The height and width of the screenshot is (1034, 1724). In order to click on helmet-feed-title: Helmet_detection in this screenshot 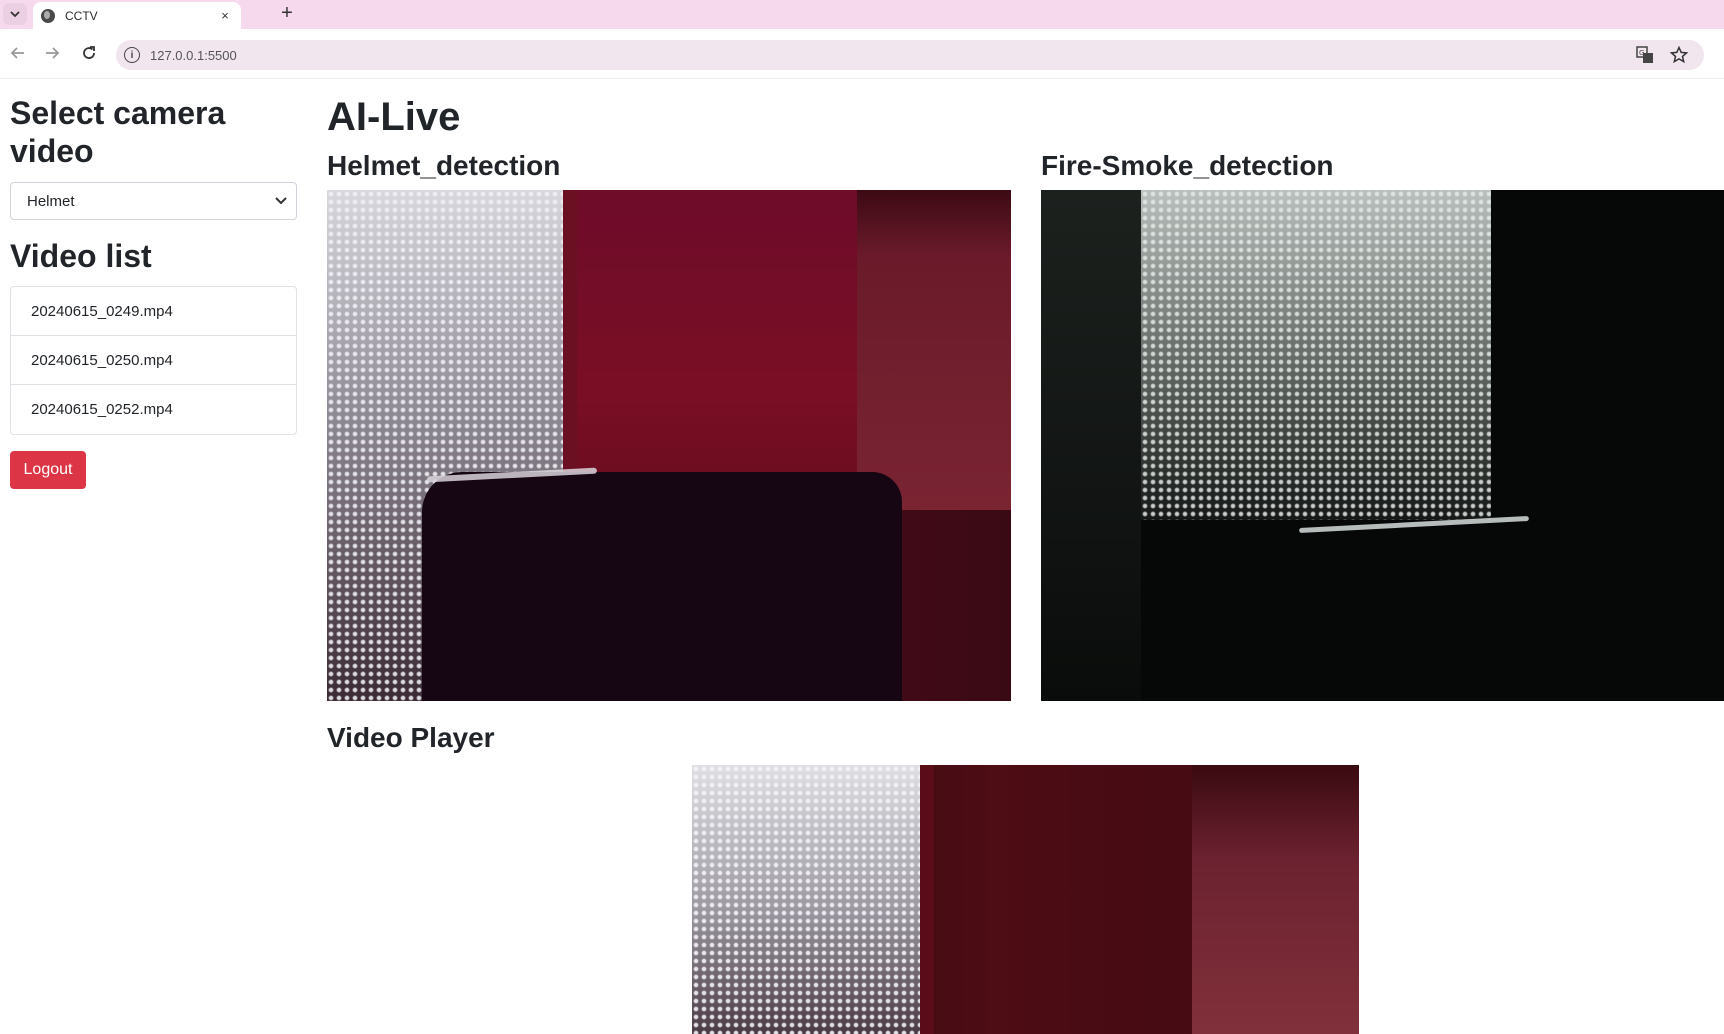, I will do `click(444, 165)`.